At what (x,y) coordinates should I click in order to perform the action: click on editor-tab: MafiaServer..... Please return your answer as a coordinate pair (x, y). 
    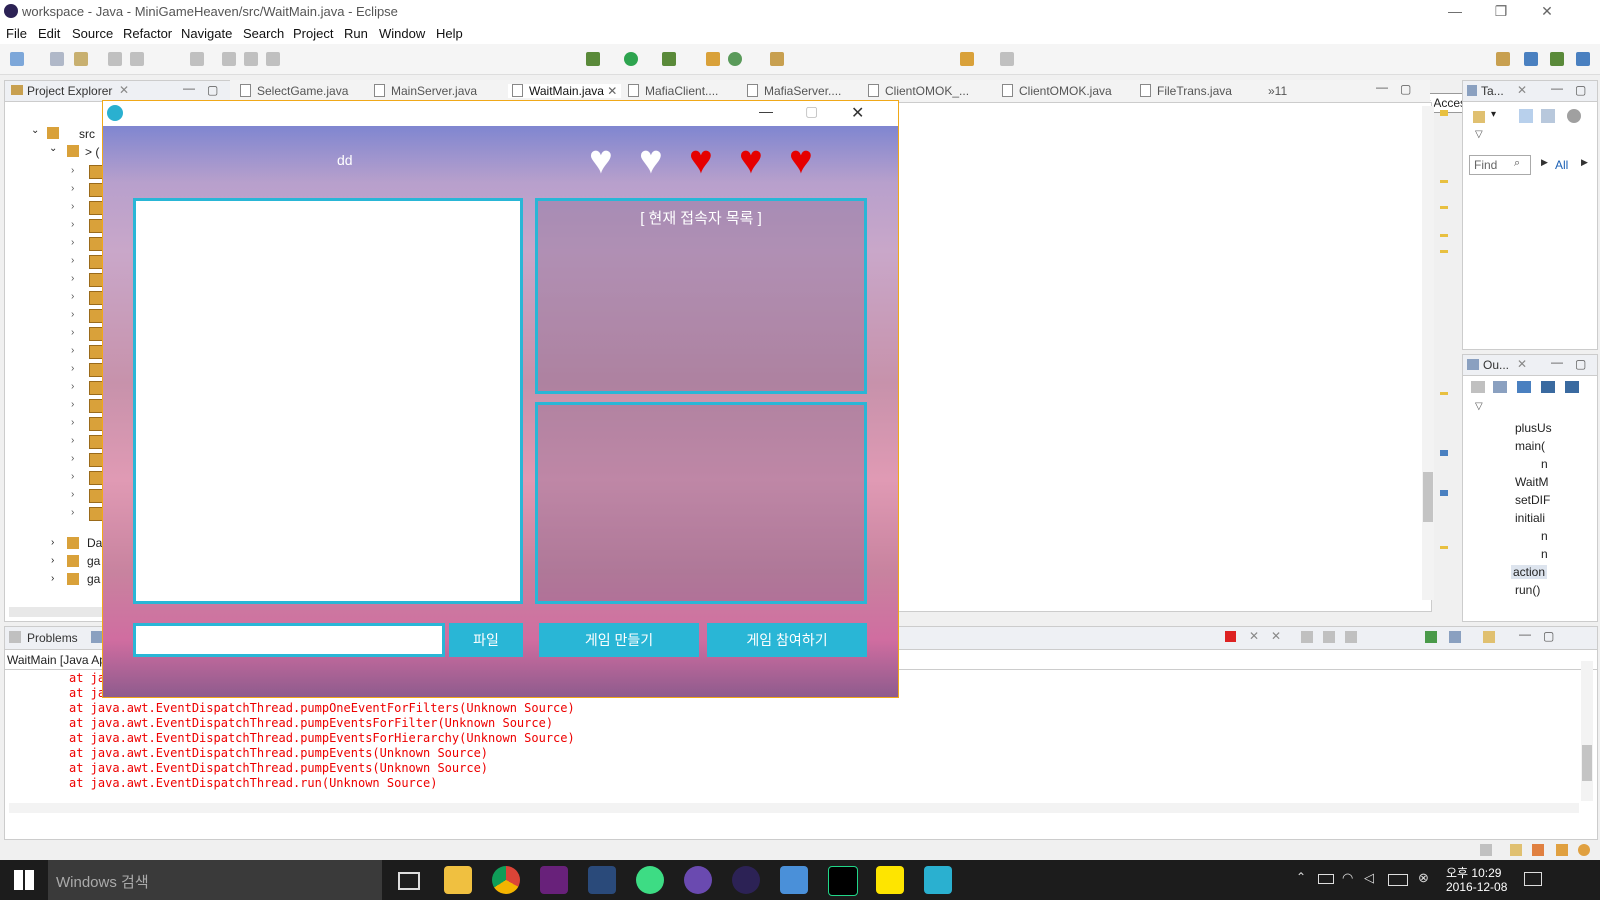
    Looking at the image, I should click on (794, 91).